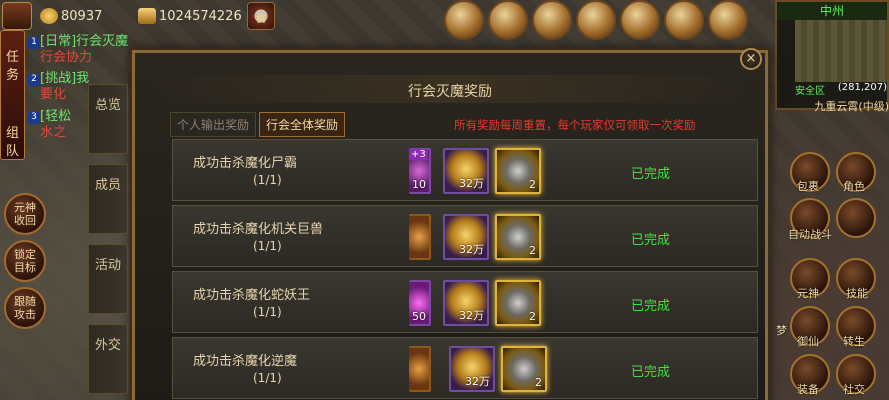 Image resolution: width=889 pixels, height=400 pixels. I want to click on reward-qty: 50, so click(419, 316).